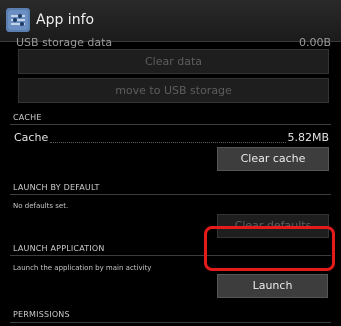 Image resolution: width=341 pixels, height=326 pixels. Describe the element at coordinates (273, 159) in the screenshot. I see `clear-cache-button: Clear cache` at that location.